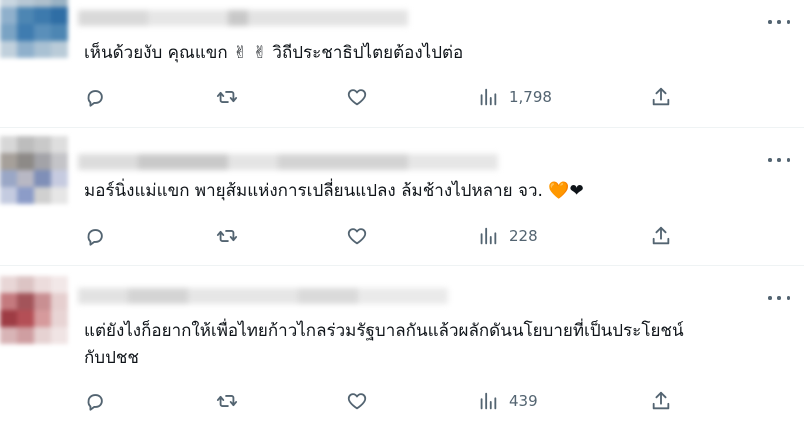  I want to click on action-bar: 439, so click(384, 401).